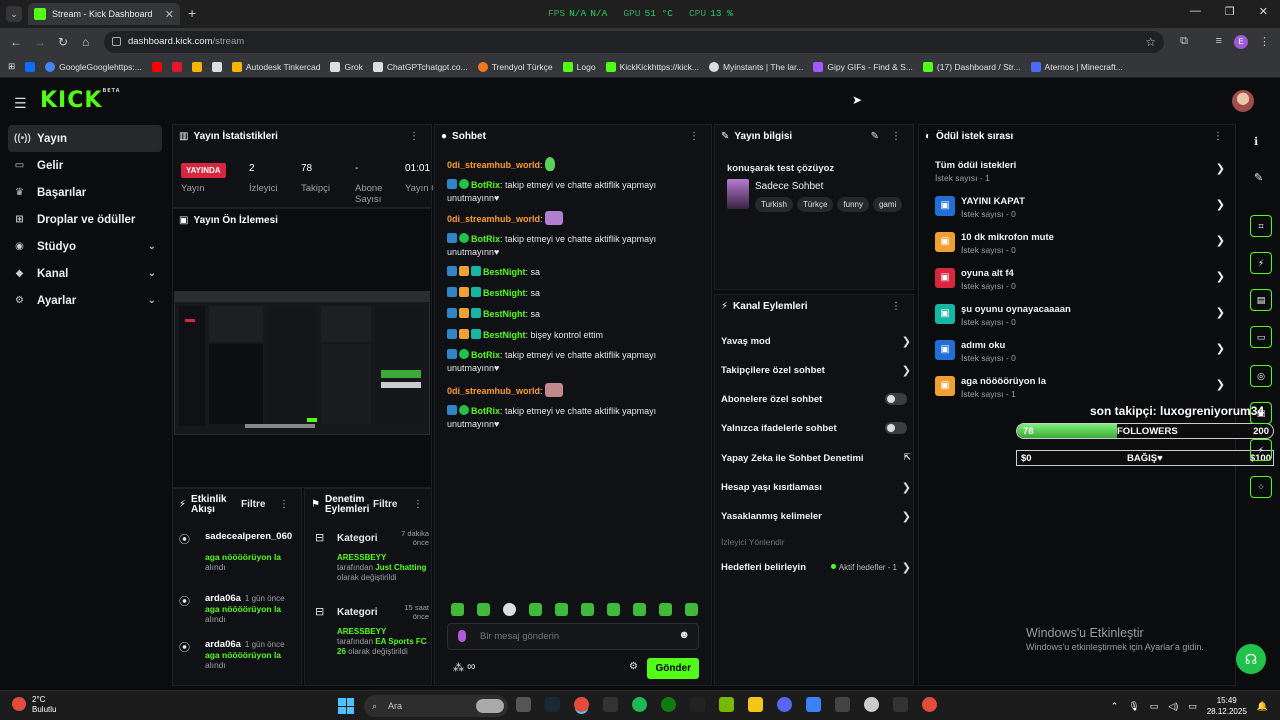 The height and width of the screenshot is (720, 1280). Describe the element at coordinates (816, 517) in the screenshot. I see `action-banned-words: Yasaklanmış kelimeler ❯` at that location.